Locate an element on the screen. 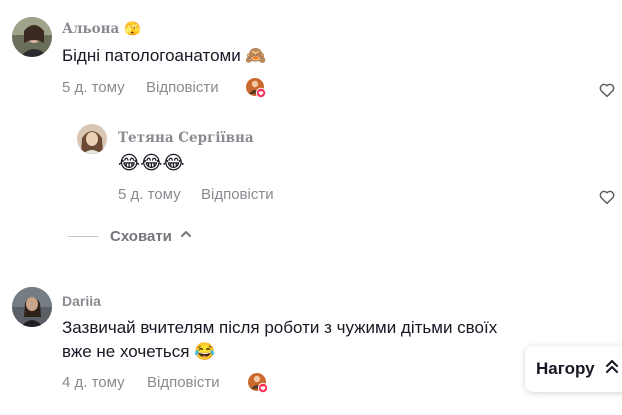 This screenshot has height=415, width=622. divider-line is located at coordinates (83, 236).